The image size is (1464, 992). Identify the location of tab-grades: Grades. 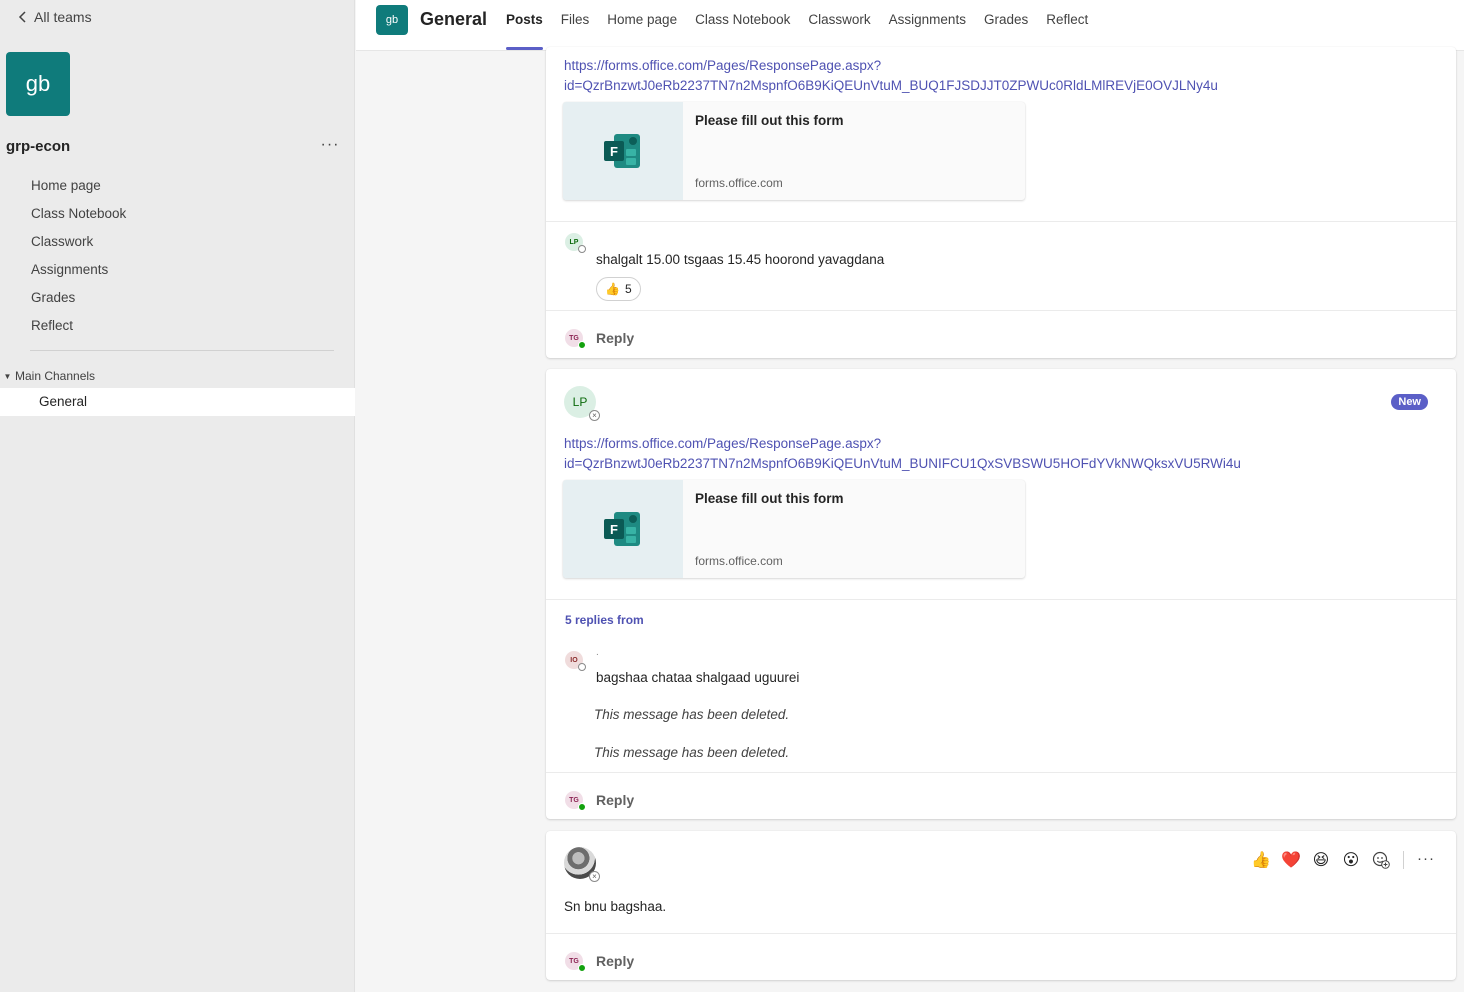
(1006, 25).